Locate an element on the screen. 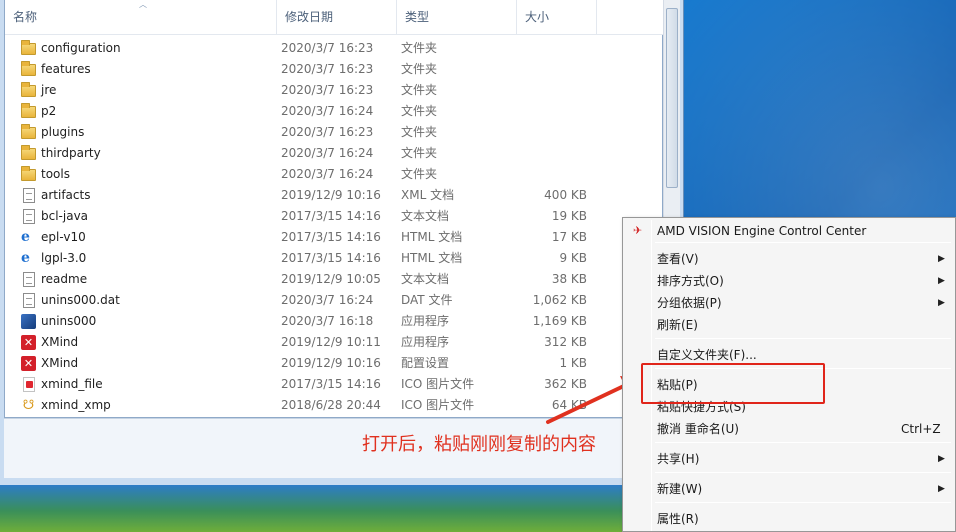 The height and width of the screenshot is (532, 956). column-header-date: 修改日期 is located at coordinates (337, 17).